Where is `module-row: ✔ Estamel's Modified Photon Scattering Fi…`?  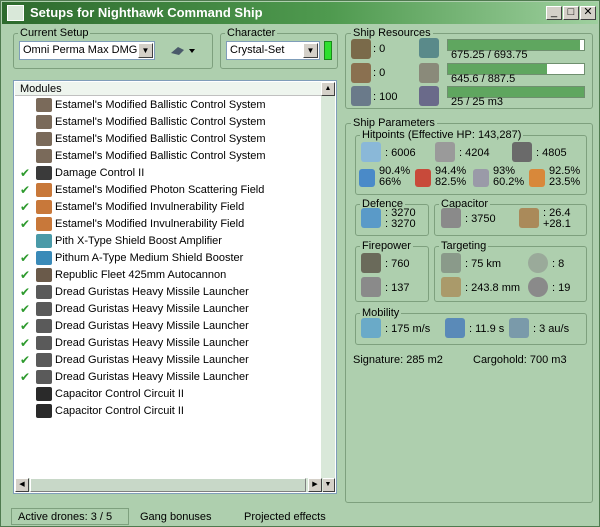 module-row: ✔ Estamel's Modified Photon Scattering Fi… is located at coordinates (168, 190).